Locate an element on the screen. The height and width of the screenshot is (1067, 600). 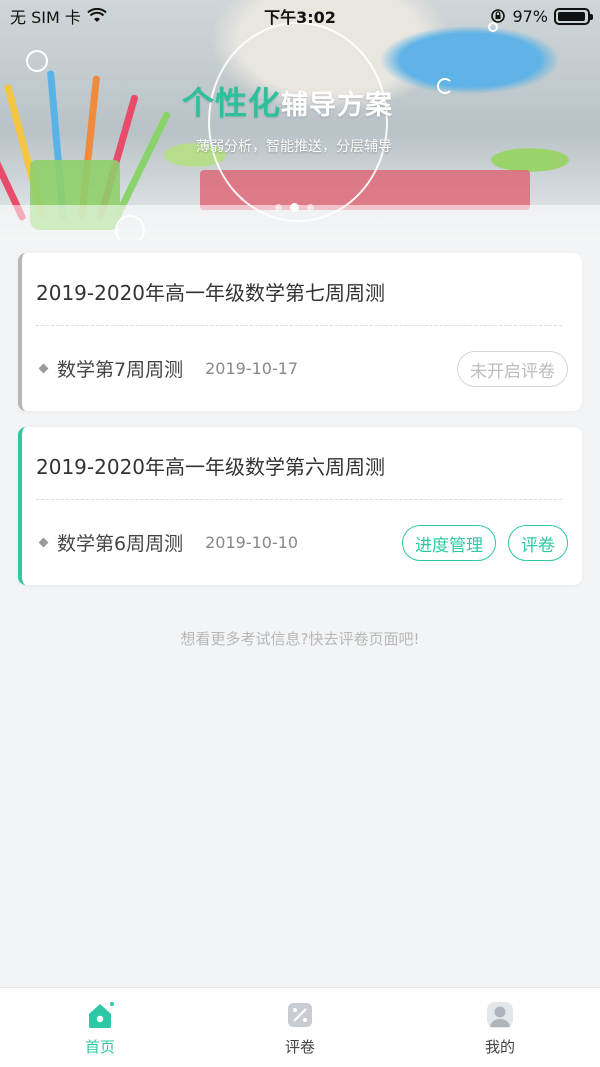
exam-card-actions: 进度管理 评卷 is located at coordinates (485, 543).